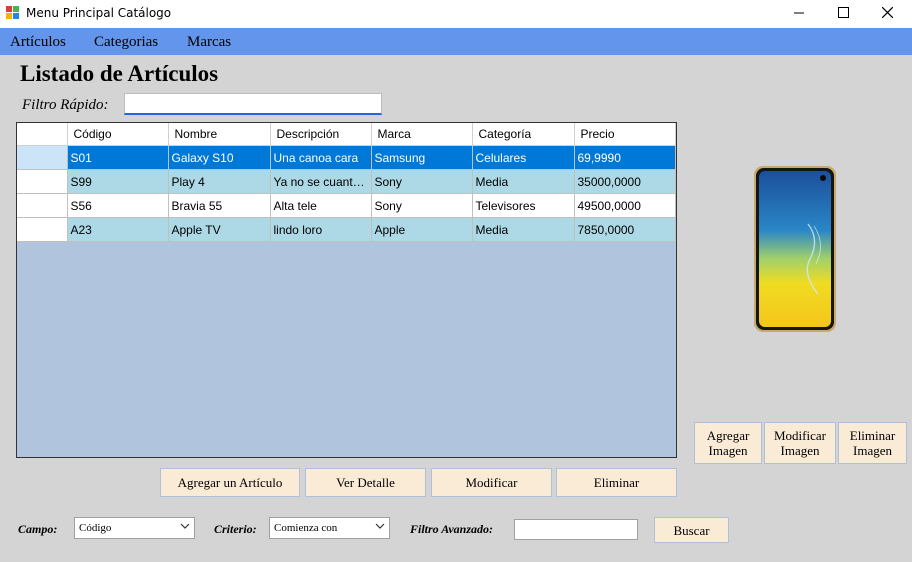 This screenshot has width=912, height=562. What do you see at coordinates (321, 157) in the screenshot?
I see `cell-descripcion: Una canoa cara` at bounding box center [321, 157].